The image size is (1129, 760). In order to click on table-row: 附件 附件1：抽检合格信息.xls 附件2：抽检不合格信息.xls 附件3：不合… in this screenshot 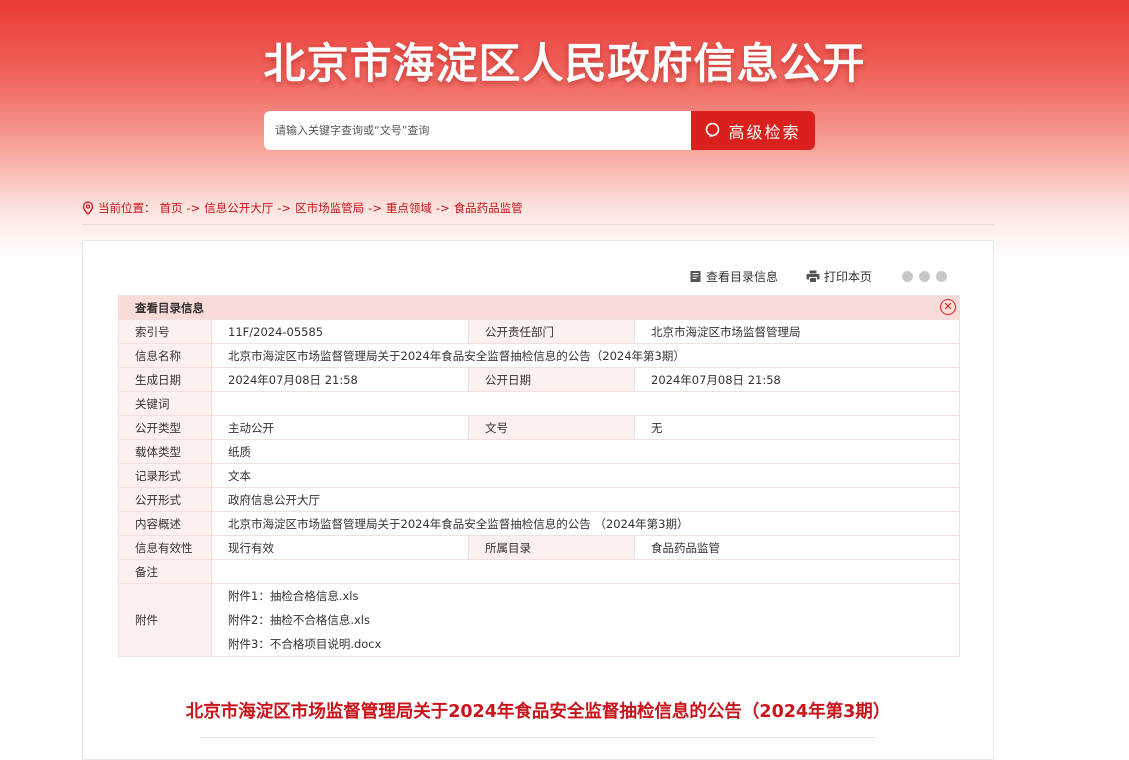, I will do `click(539, 620)`.